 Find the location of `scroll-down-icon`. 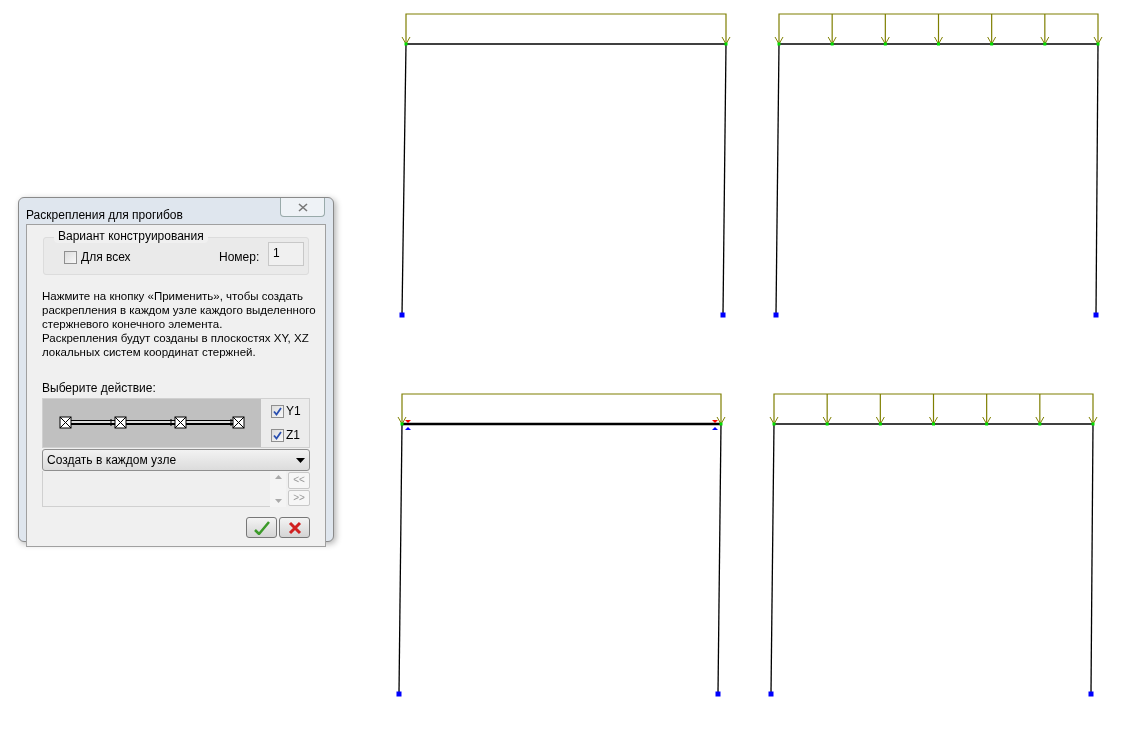

scroll-down-icon is located at coordinates (278, 501).